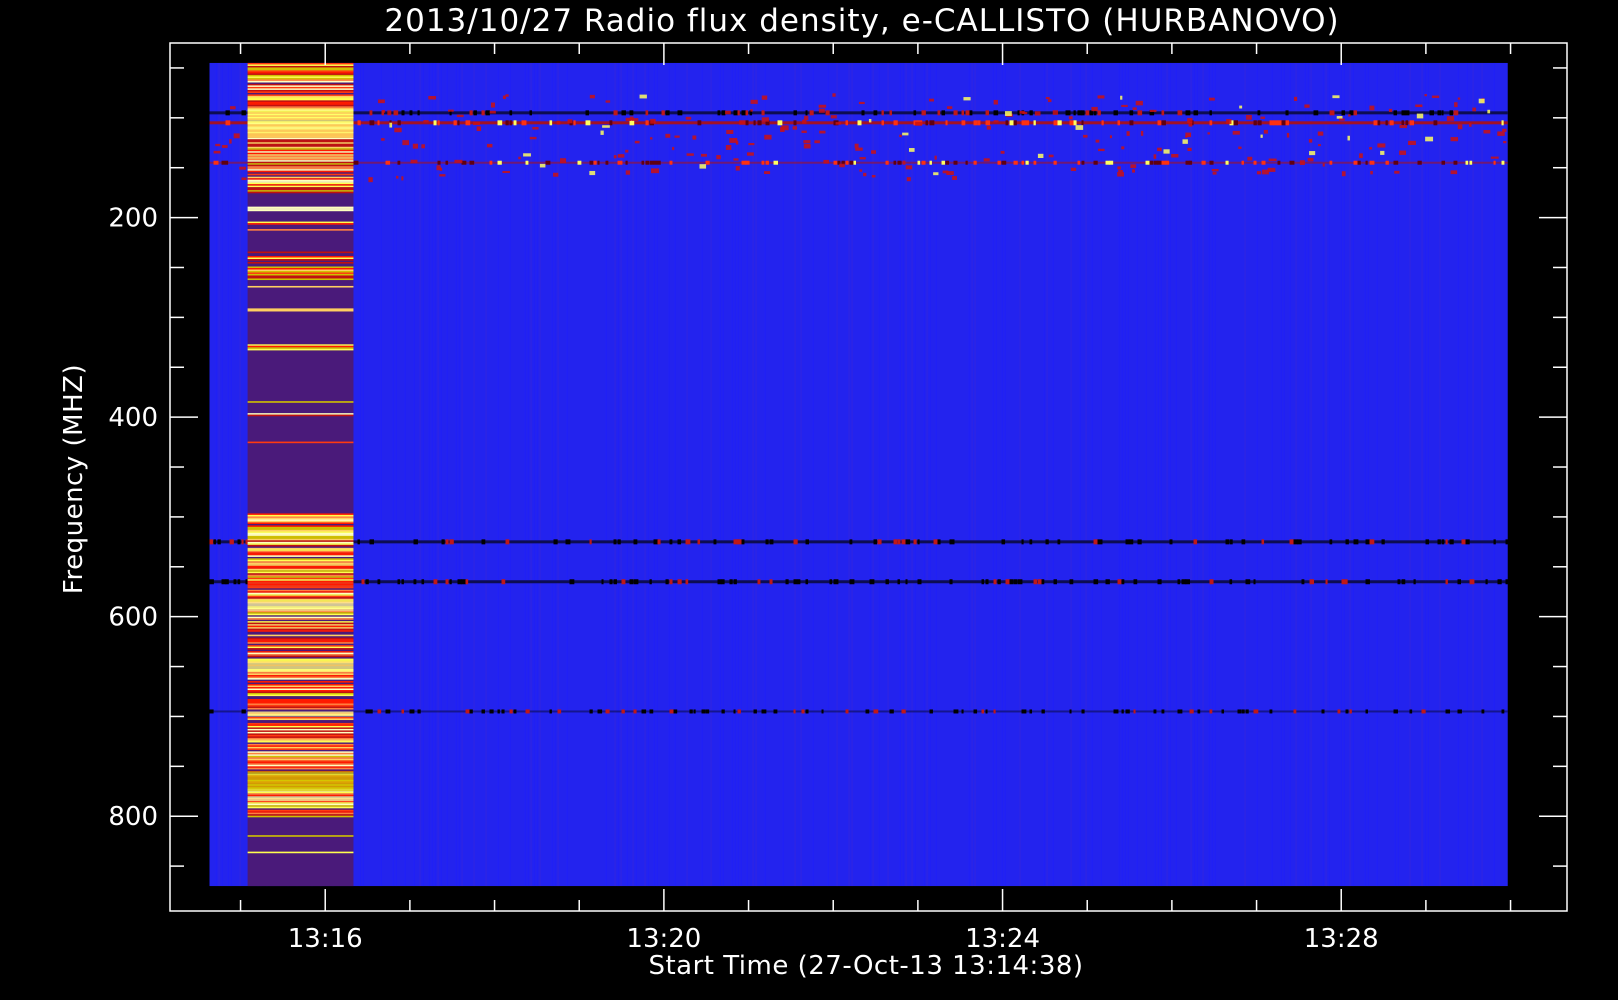 Image resolution: width=1618 pixels, height=1000 pixels. What do you see at coordinates (133, 618) in the screenshot?
I see `y-tick-label: 600` at bounding box center [133, 618].